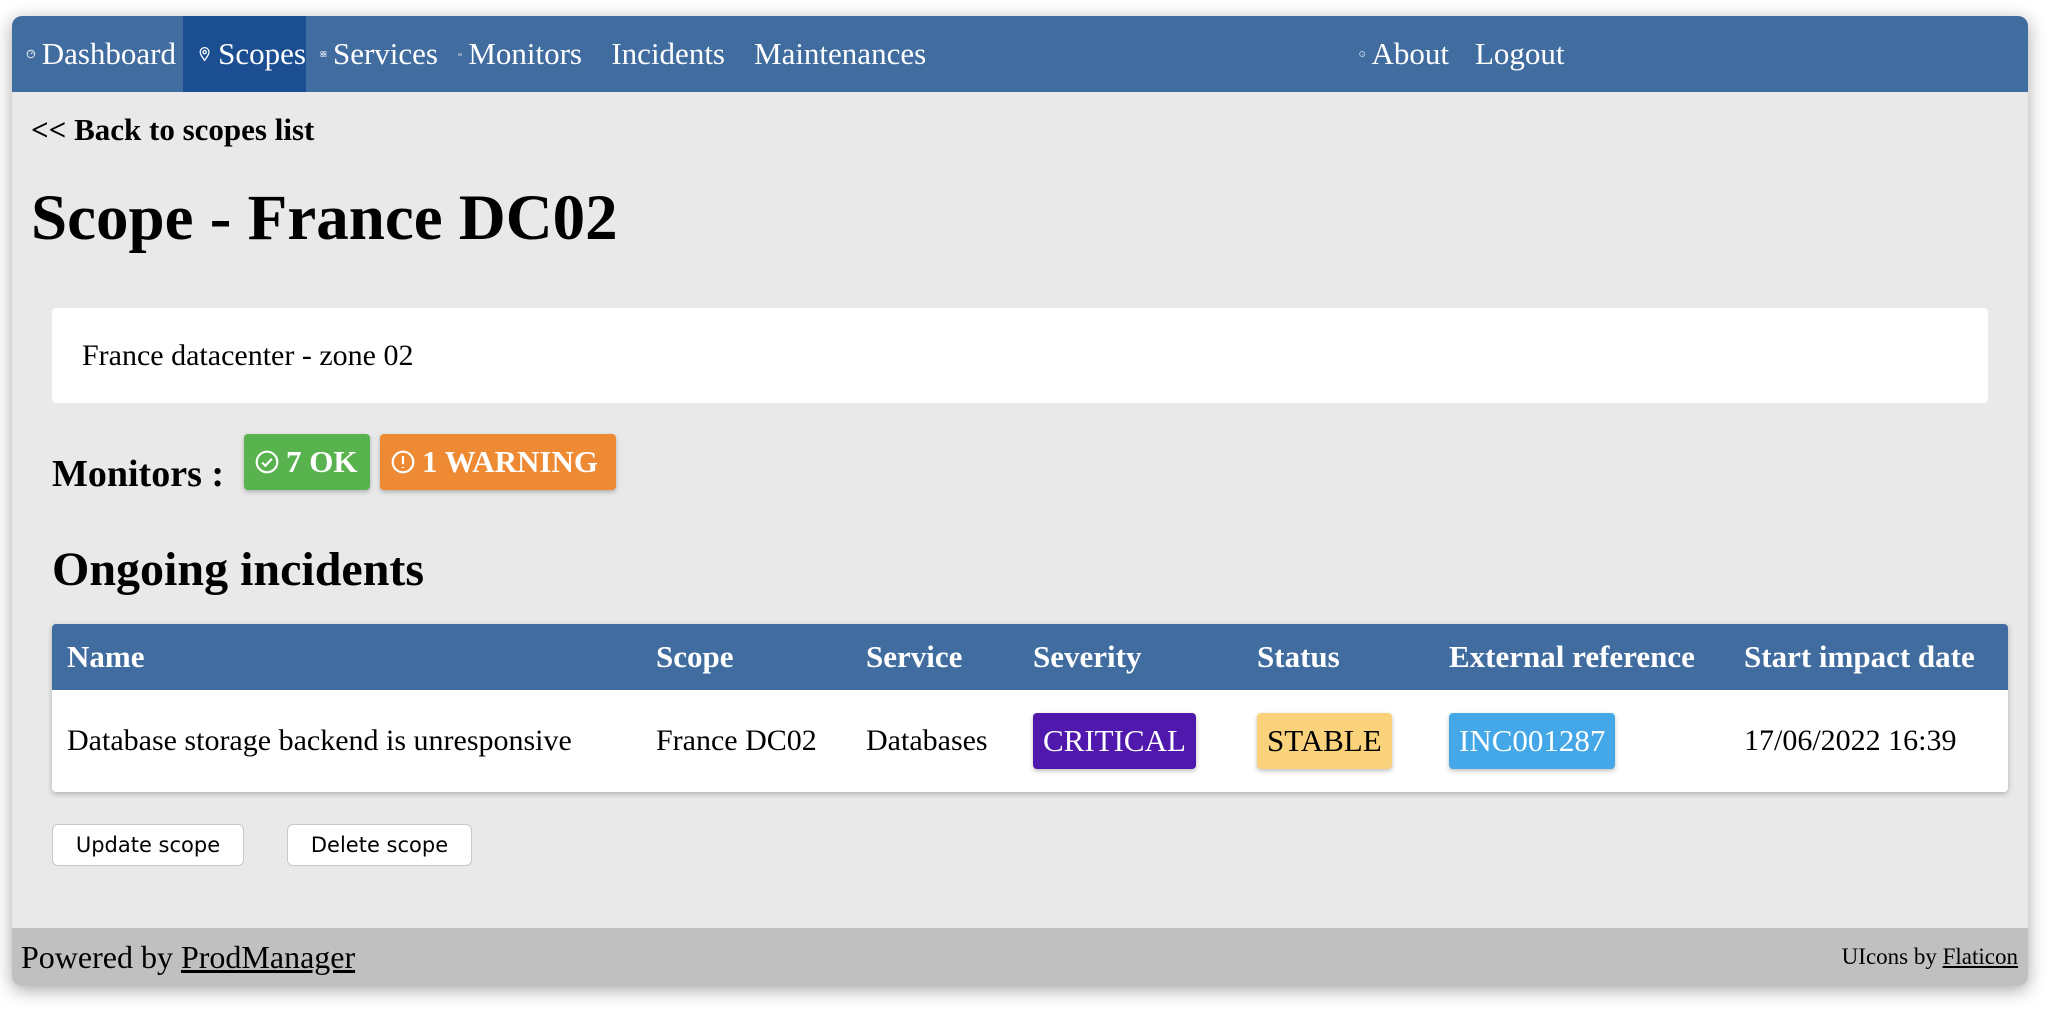 The width and height of the screenshot is (2050, 1020). What do you see at coordinates (914, 656) in the screenshot?
I see `column-header-service: Service` at bounding box center [914, 656].